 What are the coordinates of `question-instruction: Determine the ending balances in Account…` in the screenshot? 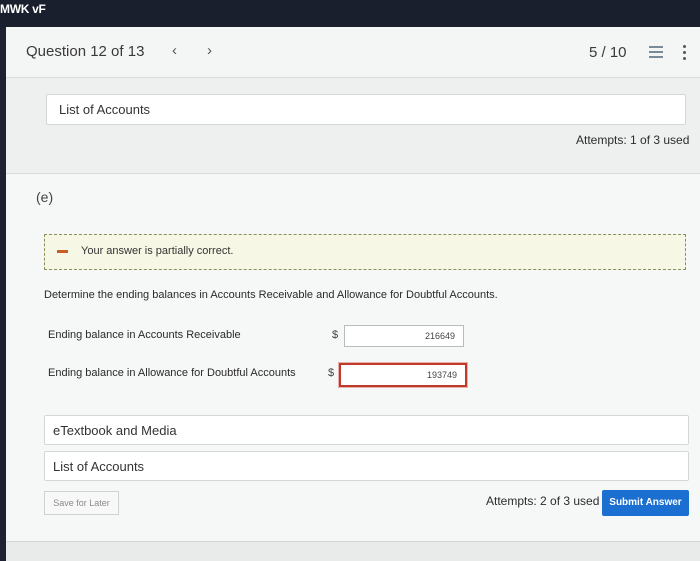 It's located at (271, 295).